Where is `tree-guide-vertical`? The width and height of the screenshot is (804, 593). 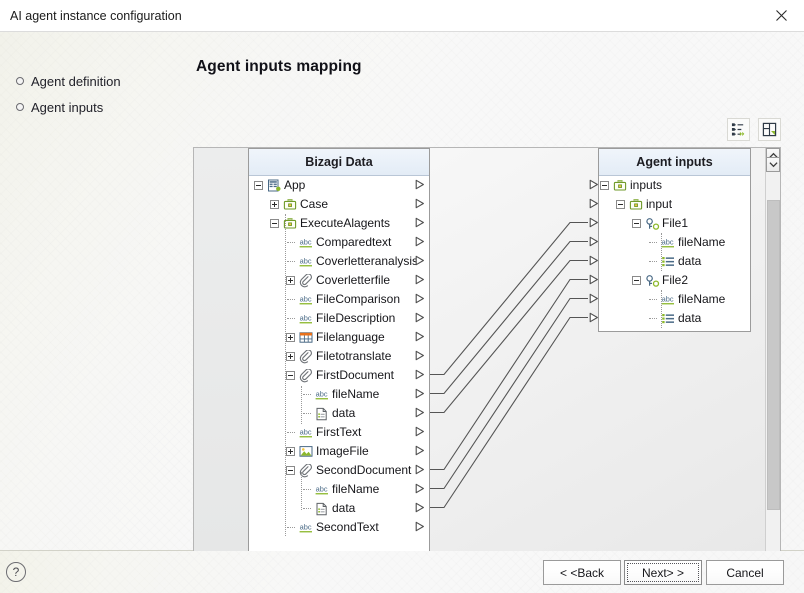
tree-guide-vertical is located at coordinates (301, 405).